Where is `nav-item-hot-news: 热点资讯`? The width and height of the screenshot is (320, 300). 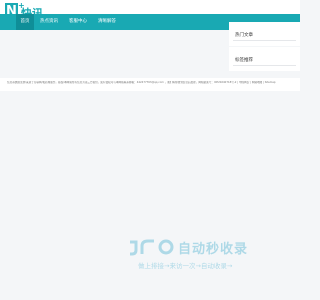
nav-item-hot-news: 热点资讯 is located at coordinates (49, 22).